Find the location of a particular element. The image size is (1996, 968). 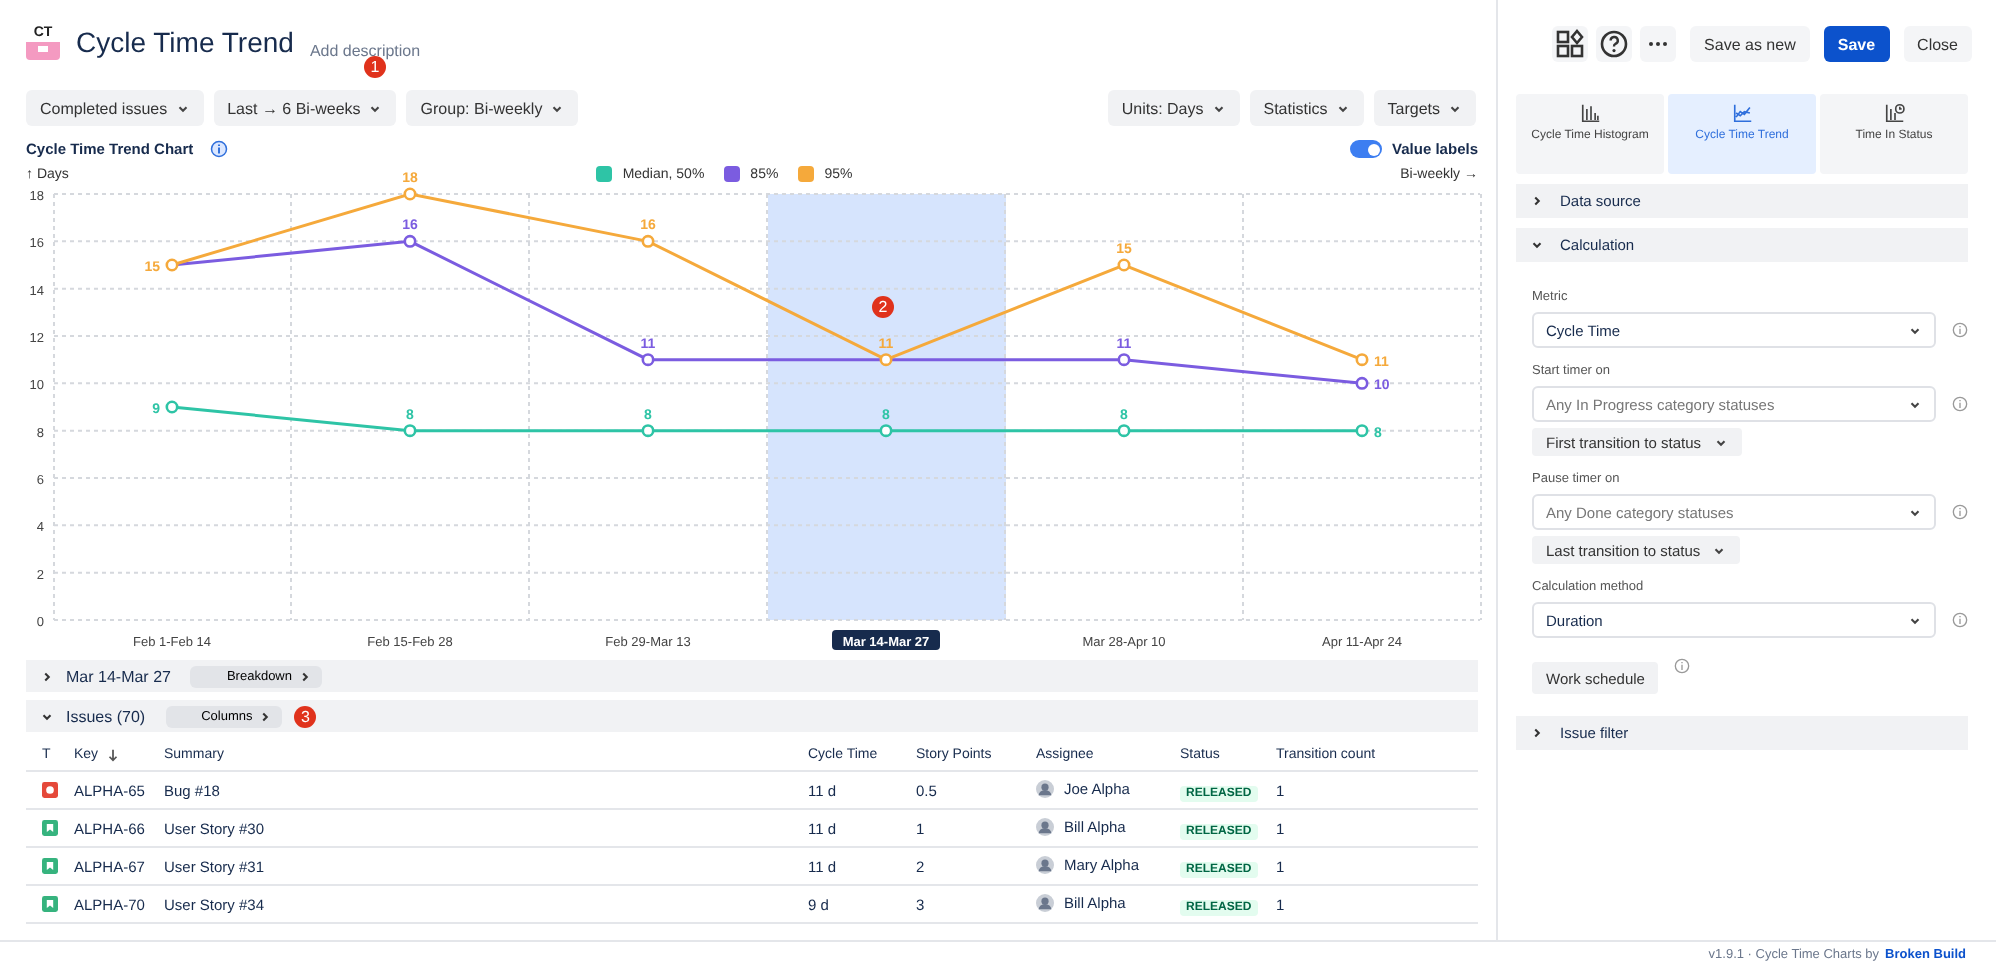

help-icon is located at coordinates (1614, 44).